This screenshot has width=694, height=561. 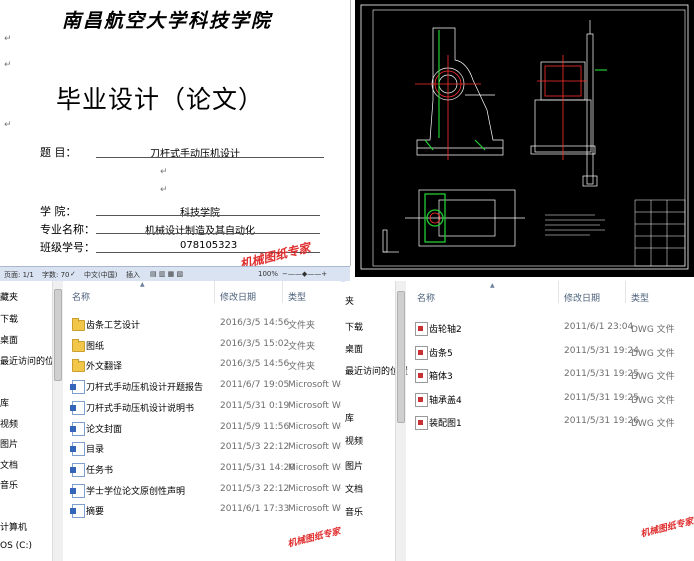 I want to click on file-row: 任务书 2011/5/31 14:20Microsoft Word, so click(x=205, y=469).